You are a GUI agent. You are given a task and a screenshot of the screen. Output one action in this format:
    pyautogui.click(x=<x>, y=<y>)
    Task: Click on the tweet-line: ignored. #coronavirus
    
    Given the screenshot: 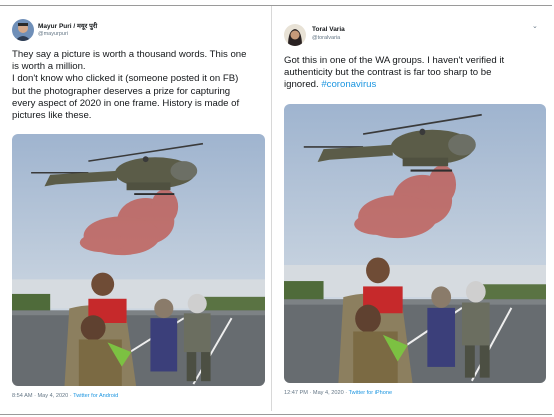 What is the action you would take?
    pyautogui.click(x=418, y=85)
    